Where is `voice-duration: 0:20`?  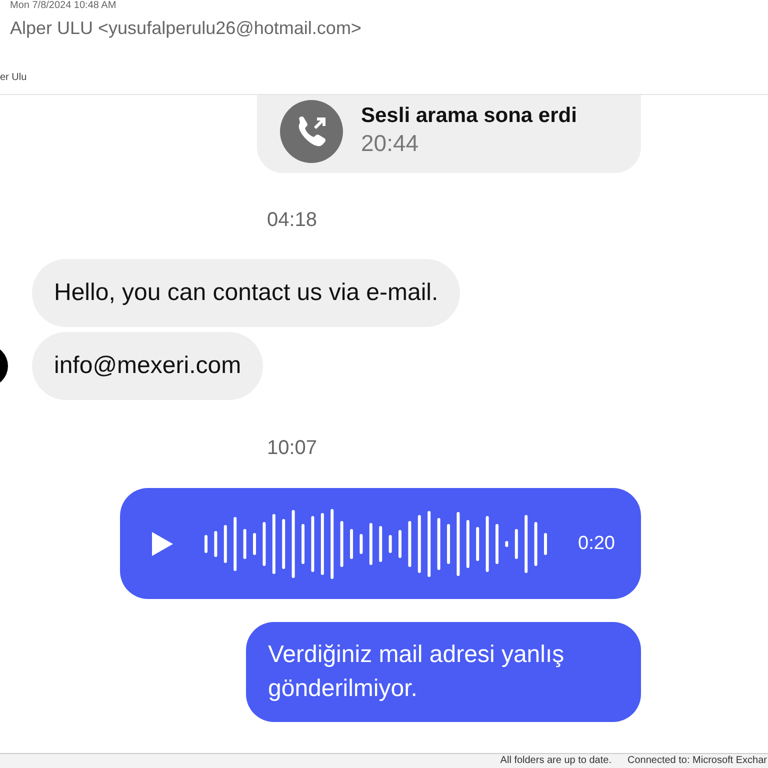 voice-duration: 0:20 is located at coordinates (596, 543).